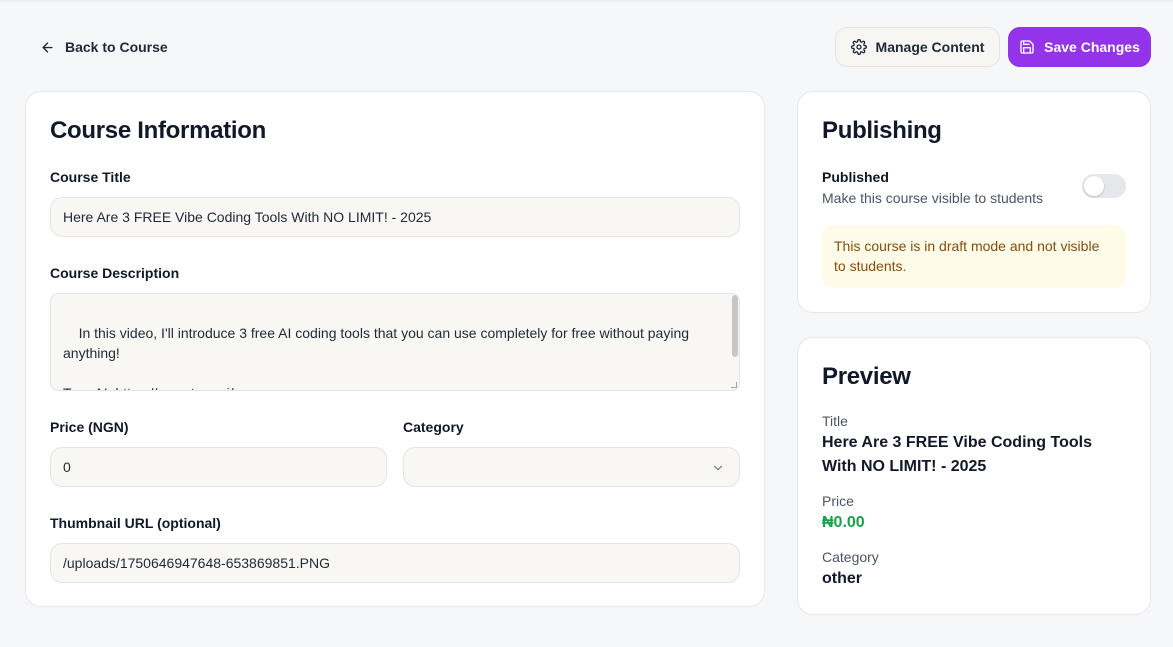 The height and width of the screenshot is (647, 1173). I want to click on thumbnail-label: Thumbnail URL (optional), so click(135, 523).